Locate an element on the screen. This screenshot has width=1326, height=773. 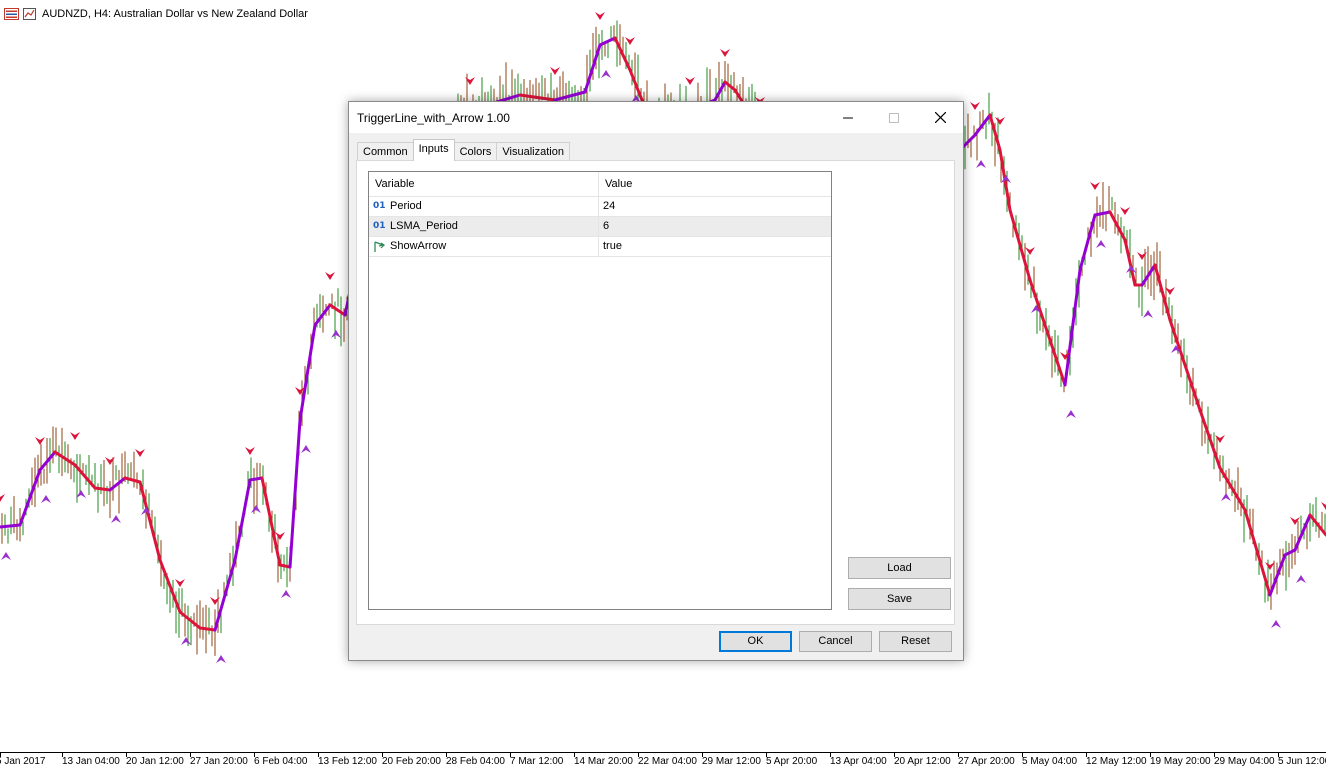
dialog-titlebar: TriggerLine_with_Arrow 1.00 is located at coordinates (656, 117).